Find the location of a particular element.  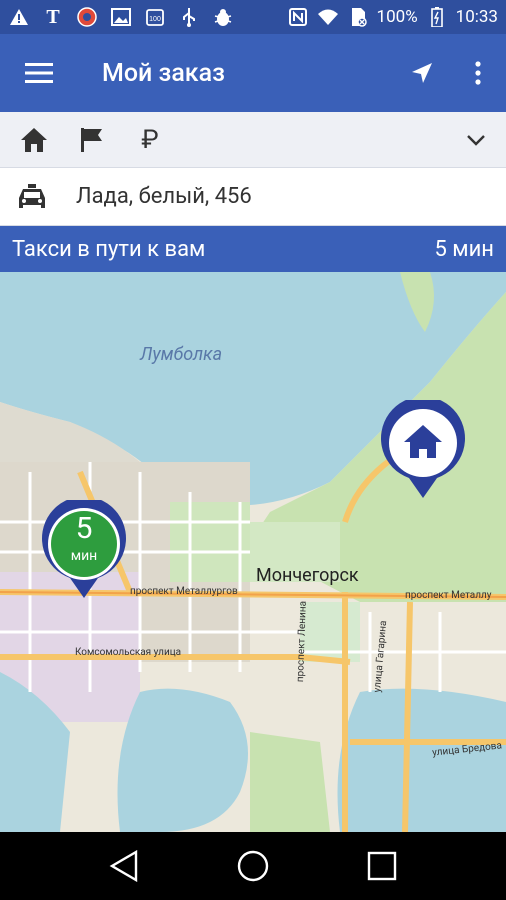

status-right-icons: 100% 10:33 is located at coordinates (392, 17).